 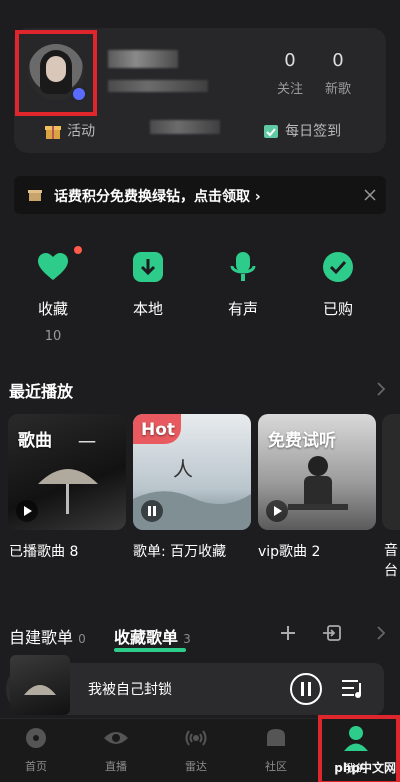 What do you see at coordinates (243, 266) in the screenshot?
I see `microphone-icon` at bounding box center [243, 266].